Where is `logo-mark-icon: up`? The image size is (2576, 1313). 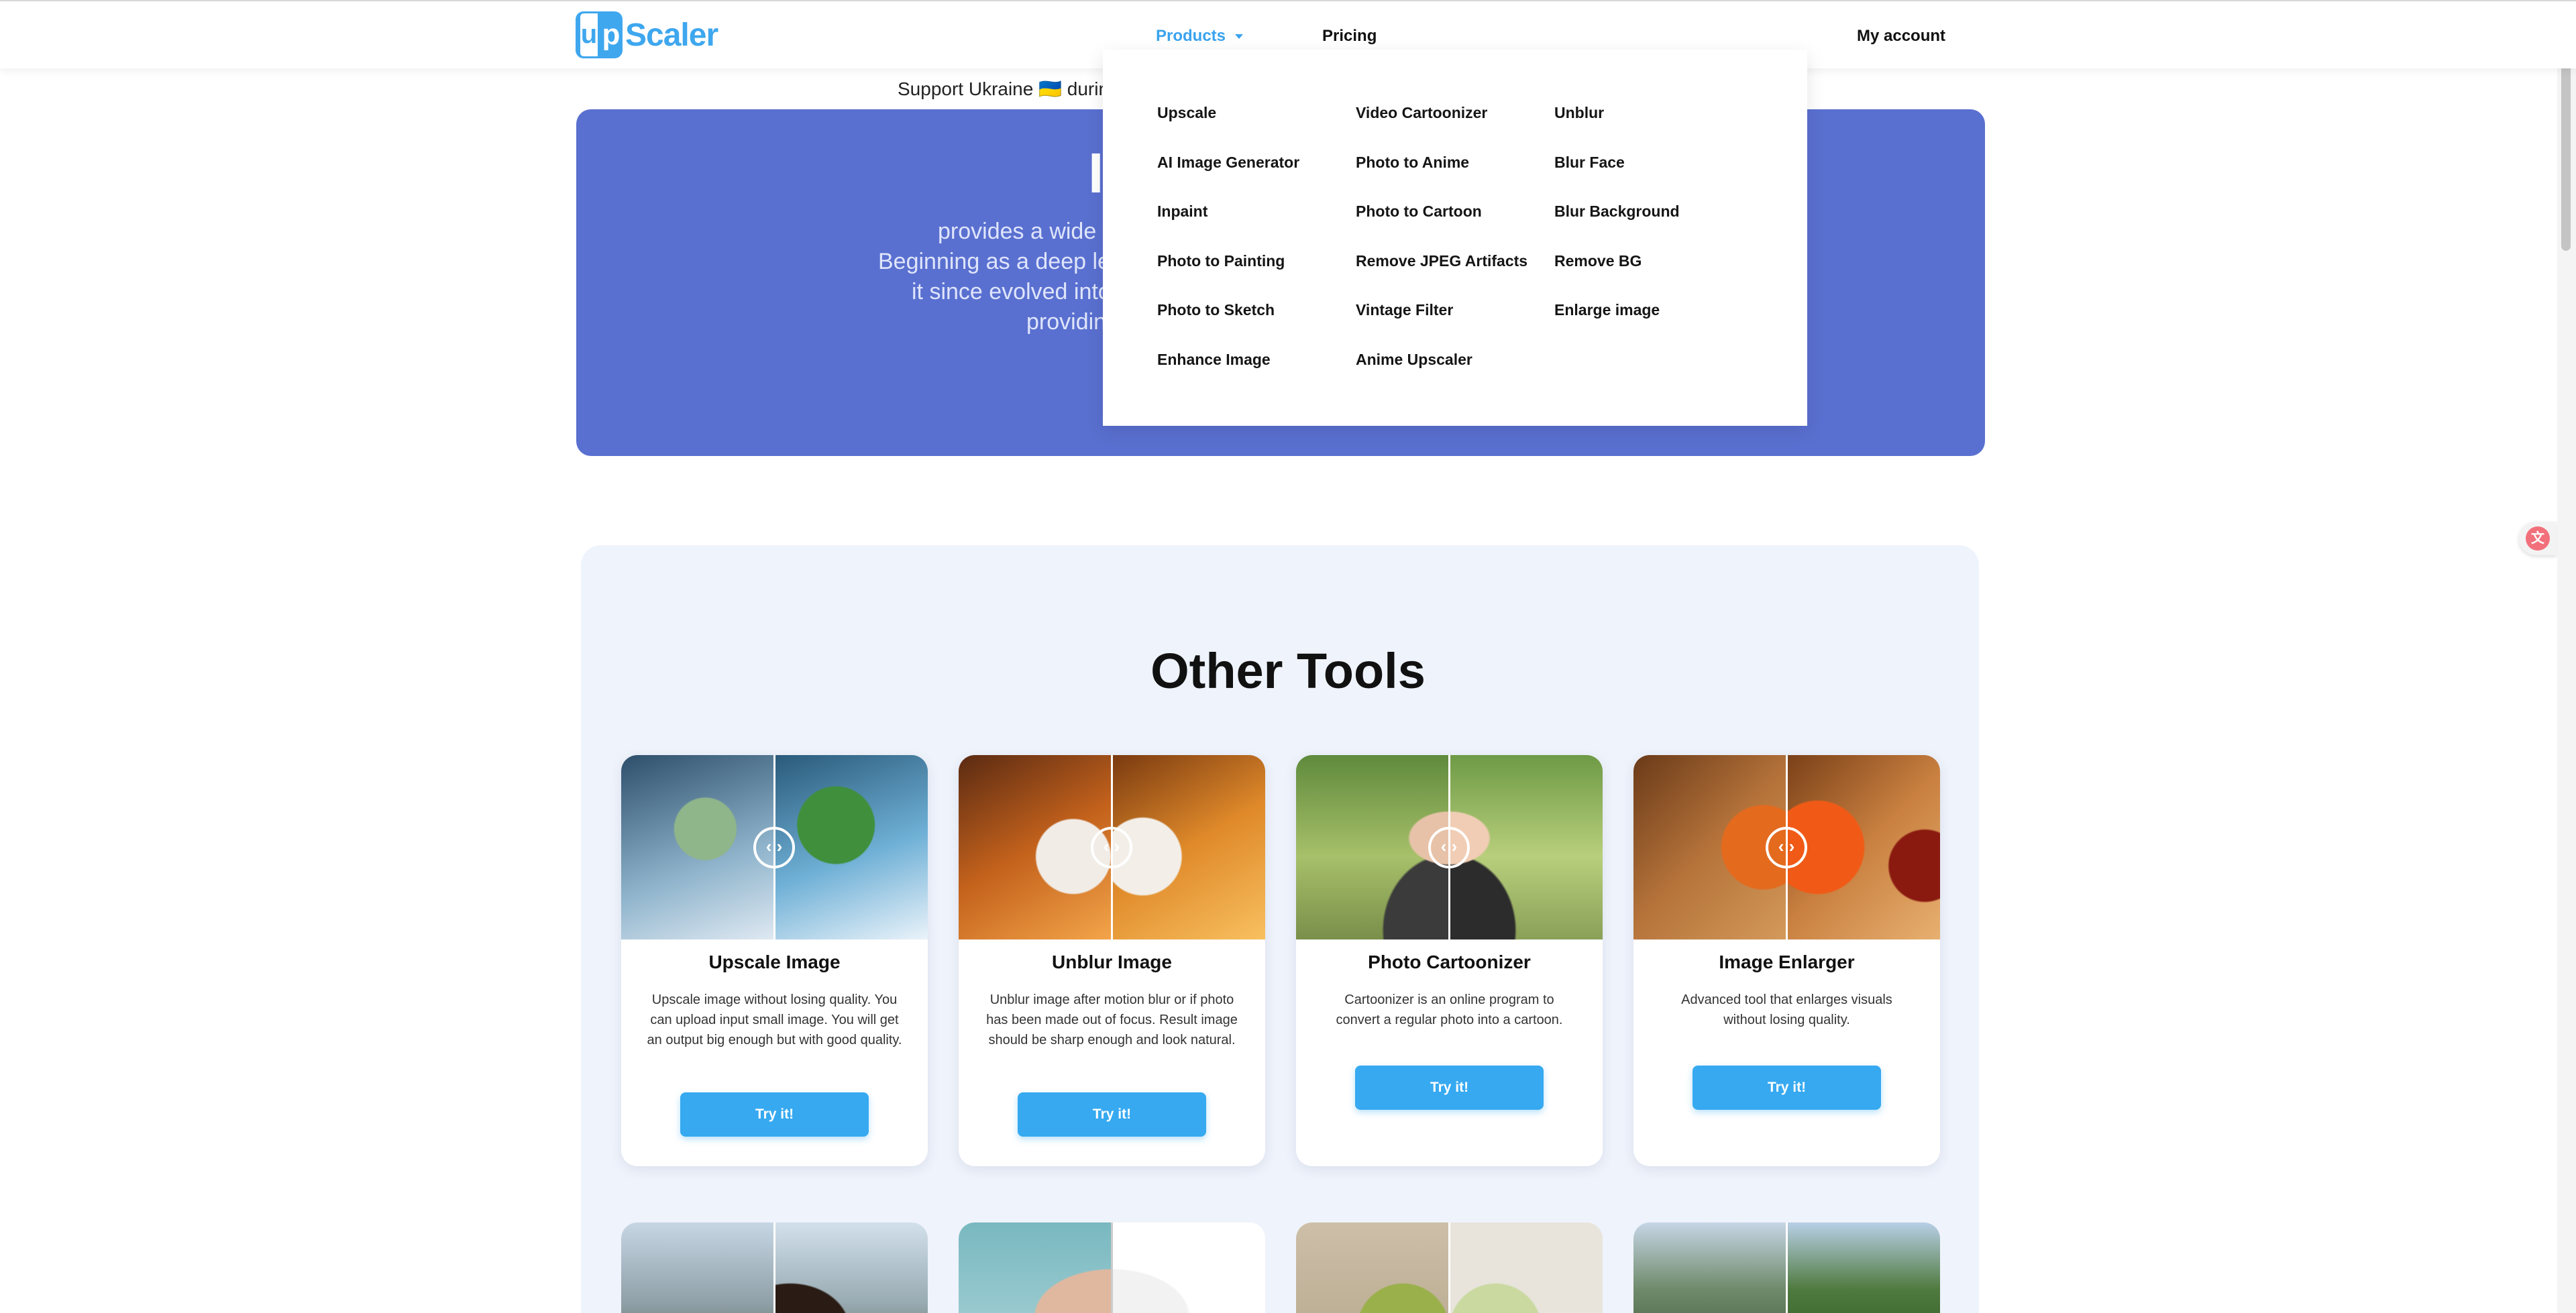
logo-mark-icon: up is located at coordinates (599, 34).